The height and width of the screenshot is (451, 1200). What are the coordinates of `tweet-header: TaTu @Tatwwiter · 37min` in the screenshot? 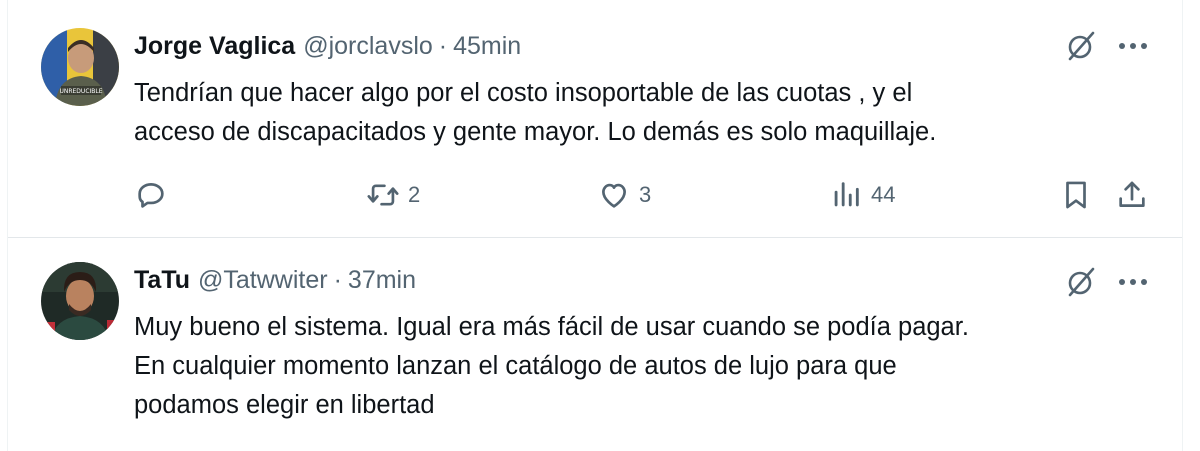 It's located at (275, 281).